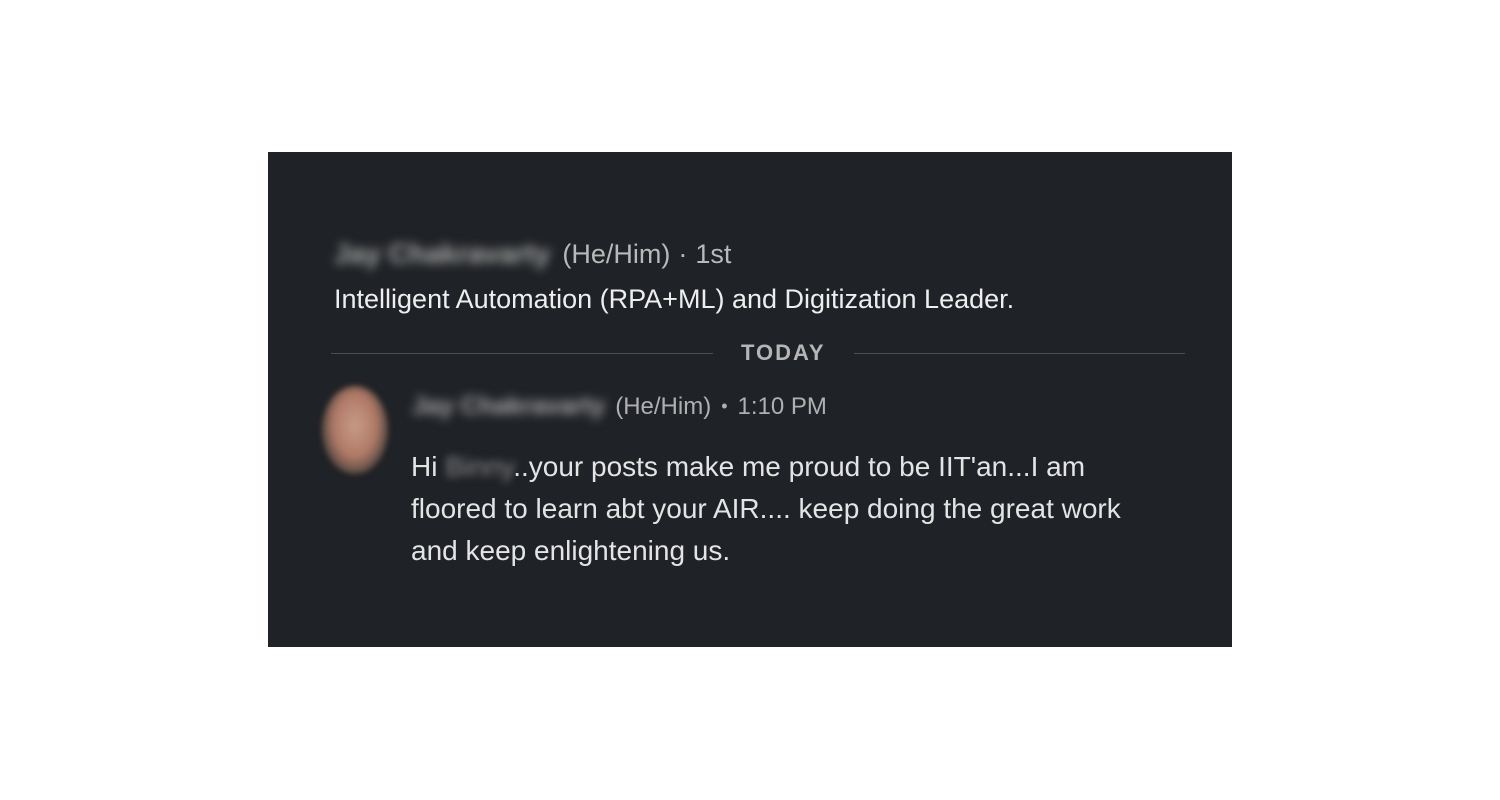 This screenshot has width=1500, height=800. I want to click on message-timestamp: 1:10 PM, so click(782, 406).